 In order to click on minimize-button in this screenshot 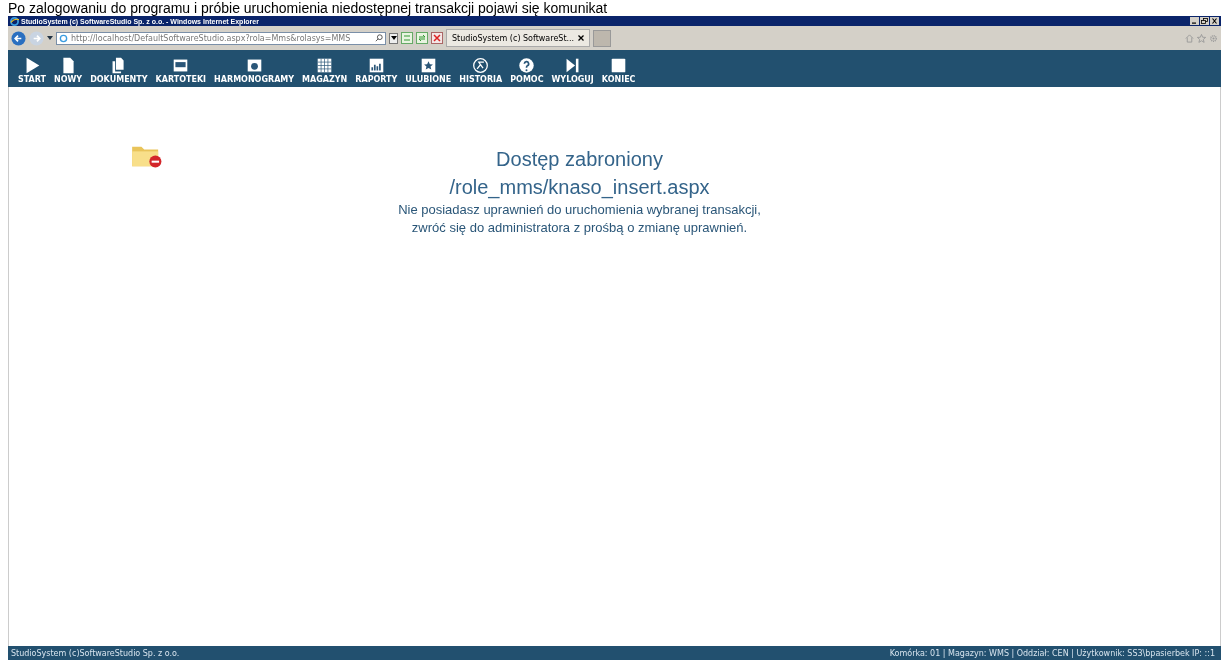, I will do `click(1194, 21)`.